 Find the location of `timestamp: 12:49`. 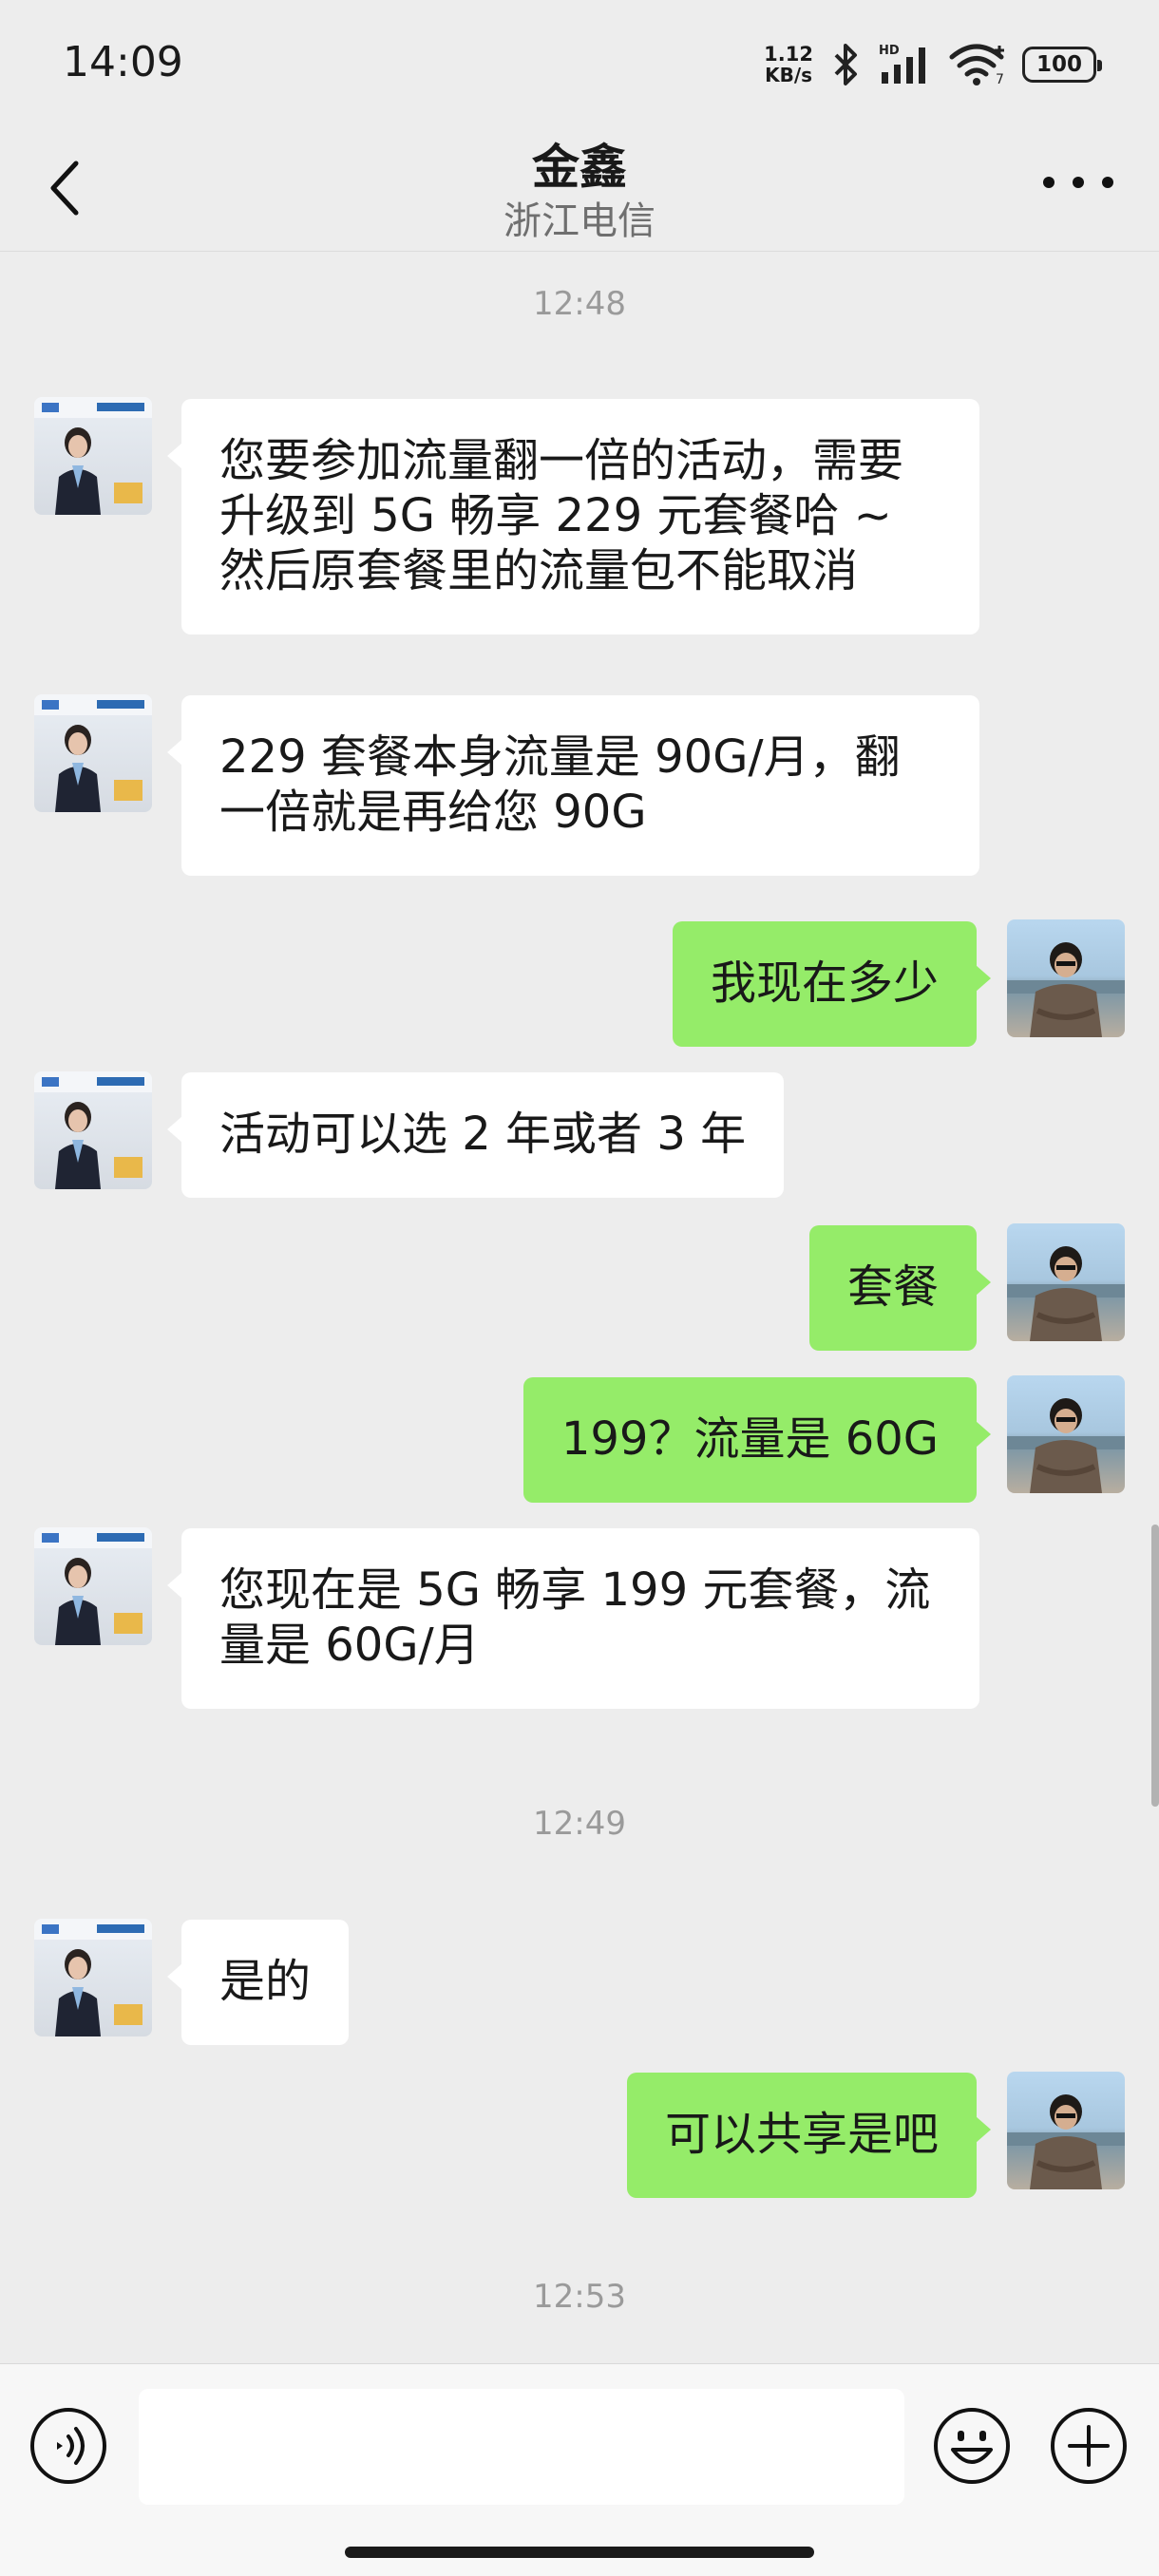

timestamp: 12:49 is located at coordinates (579, 1824).